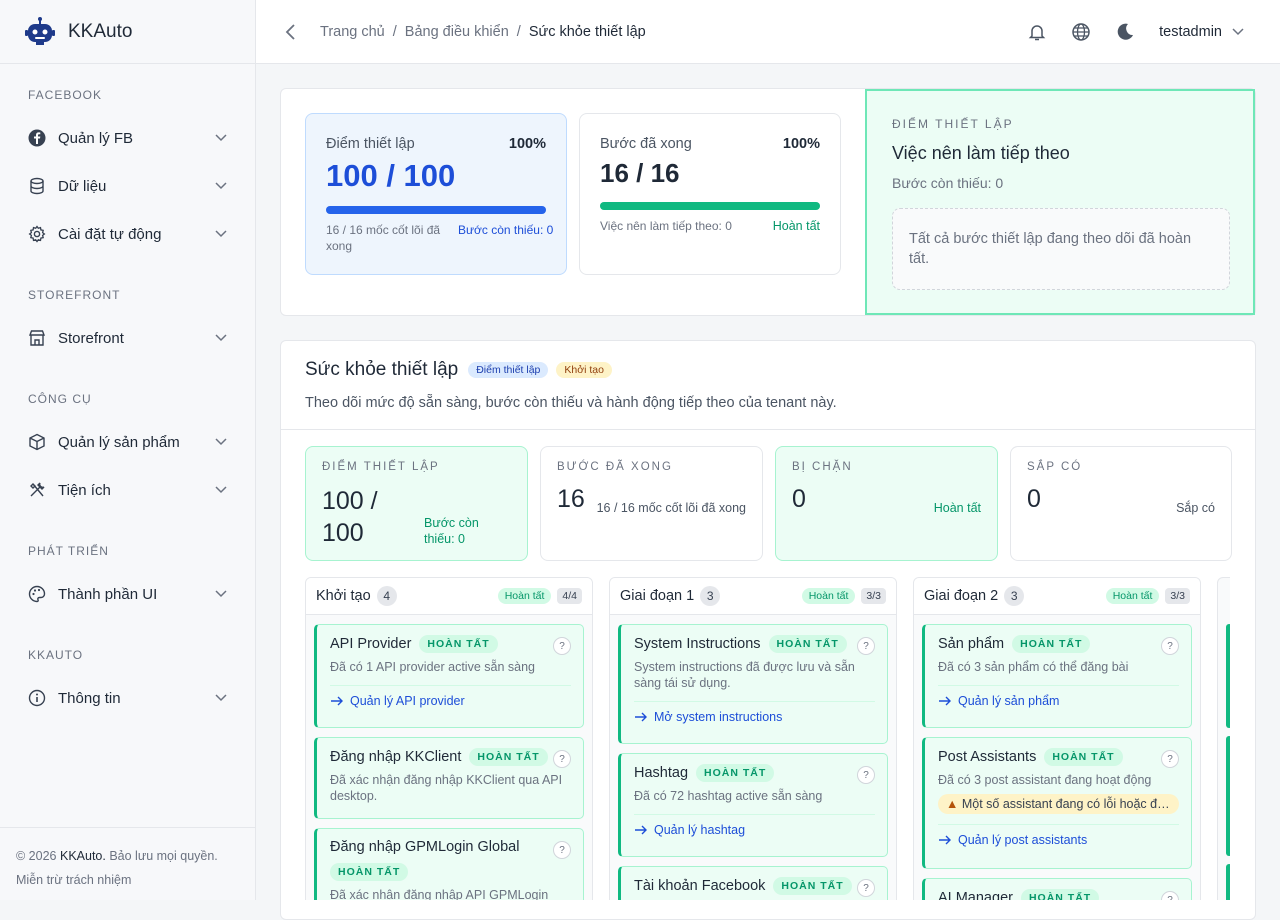 The height and width of the screenshot is (920, 1280). What do you see at coordinates (396, 757) in the screenshot?
I see `task-title: Đăng nhập KKClient` at bounding box center [396, 757].